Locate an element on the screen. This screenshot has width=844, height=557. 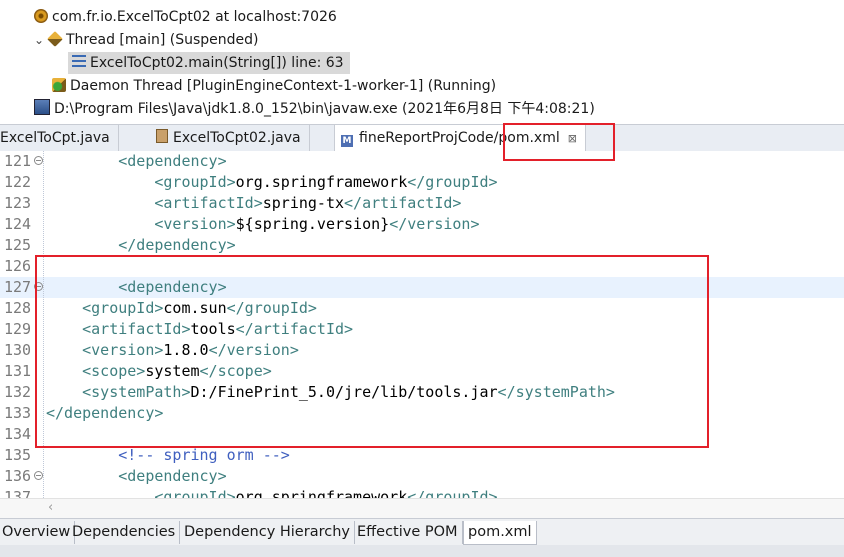
code-line: 128 <groupId>com.sun</groupId> is located at coordinates (422, 308).